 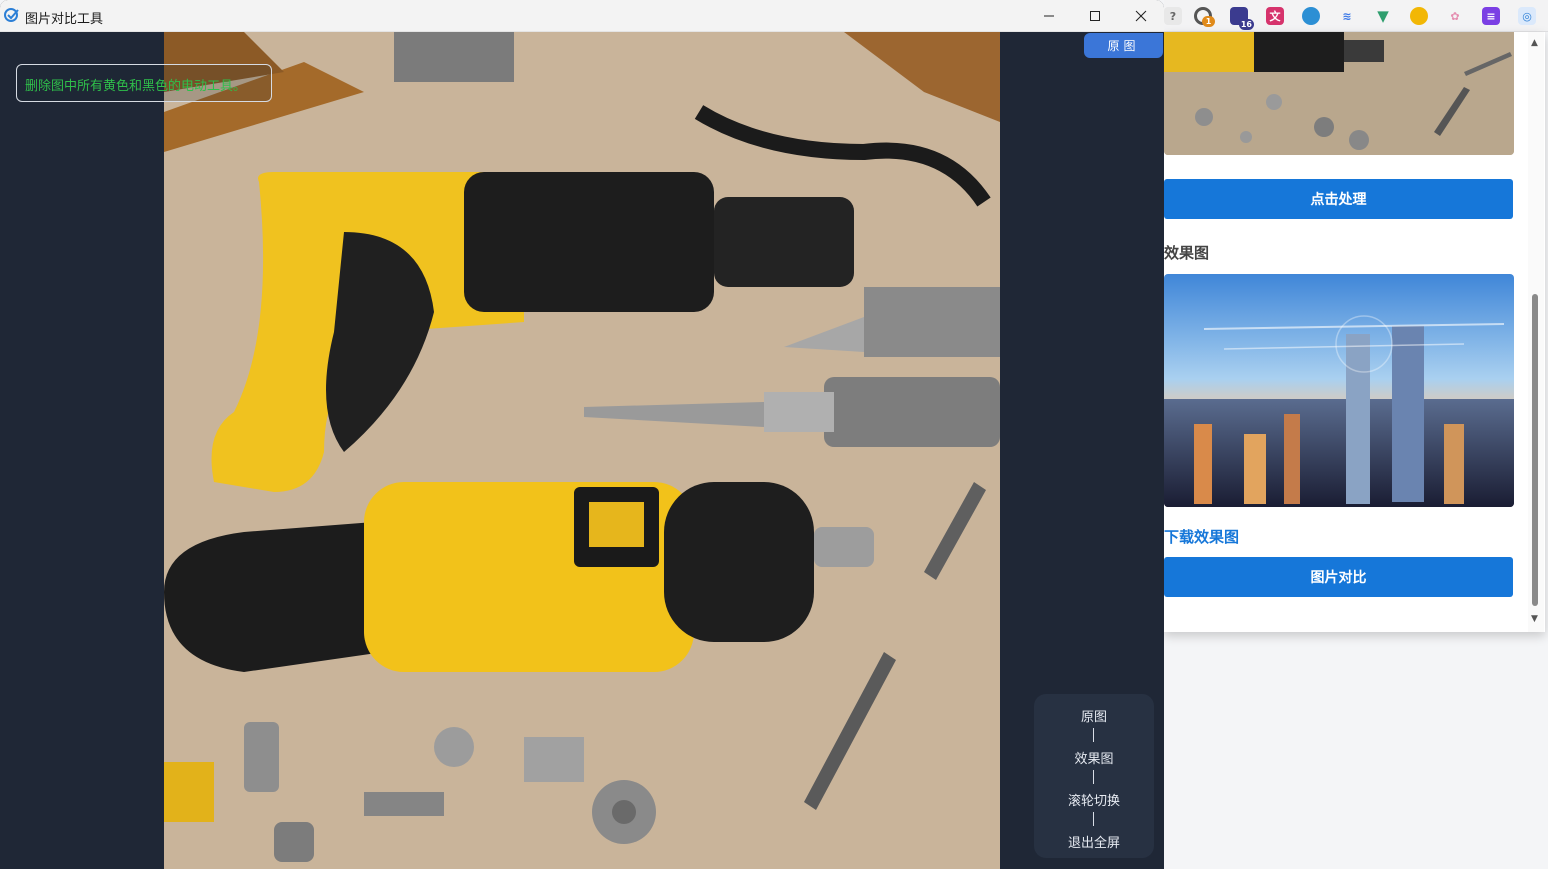 I want to click on maximize-button, so click(x=1095, y=16).